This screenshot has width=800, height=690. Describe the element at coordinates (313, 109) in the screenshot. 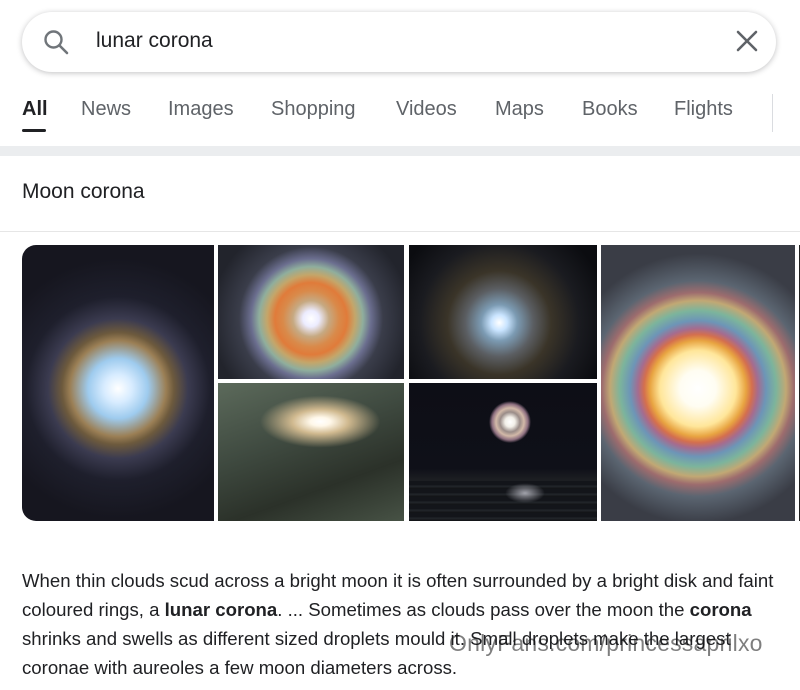

I see `tab-shopping: Shopping` at that location.